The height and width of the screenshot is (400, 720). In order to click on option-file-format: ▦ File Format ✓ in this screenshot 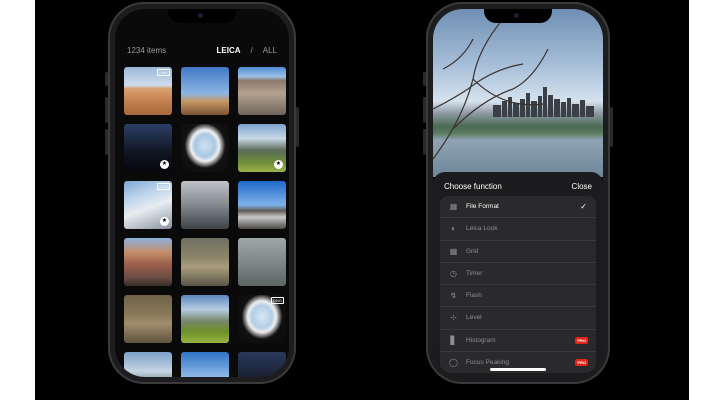, I will do `click(518, 207)`.